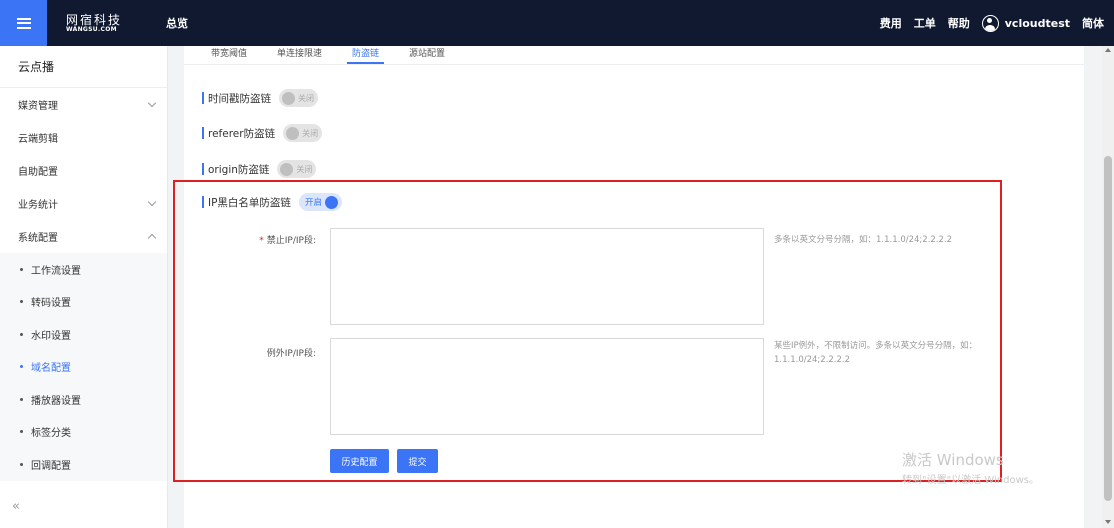 This screenshot has width=1114, height=528. What do you see at coordinates (1093, 23) in the screenshot?
I see `language-switch: 简体` at bounding box center [1093, 23].